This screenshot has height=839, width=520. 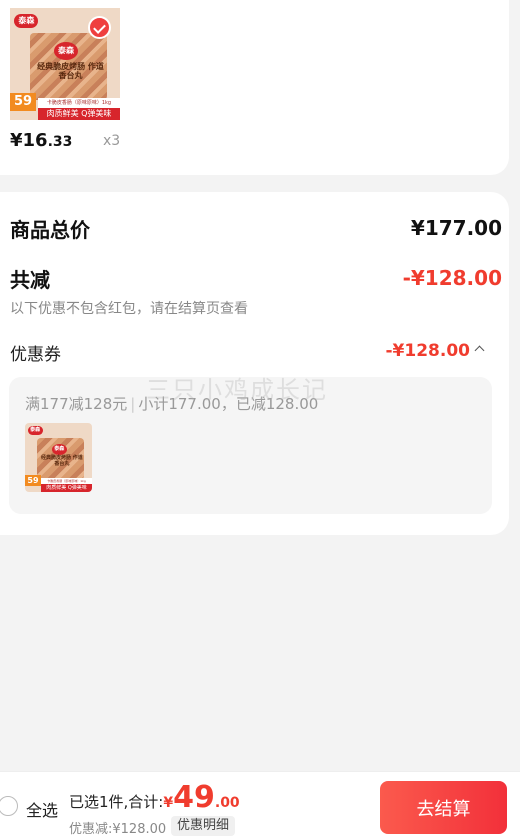 I want to click on product-spec-strip: 卡脆皮香肠（原味原味）1kg, so click(x=79, y=103).